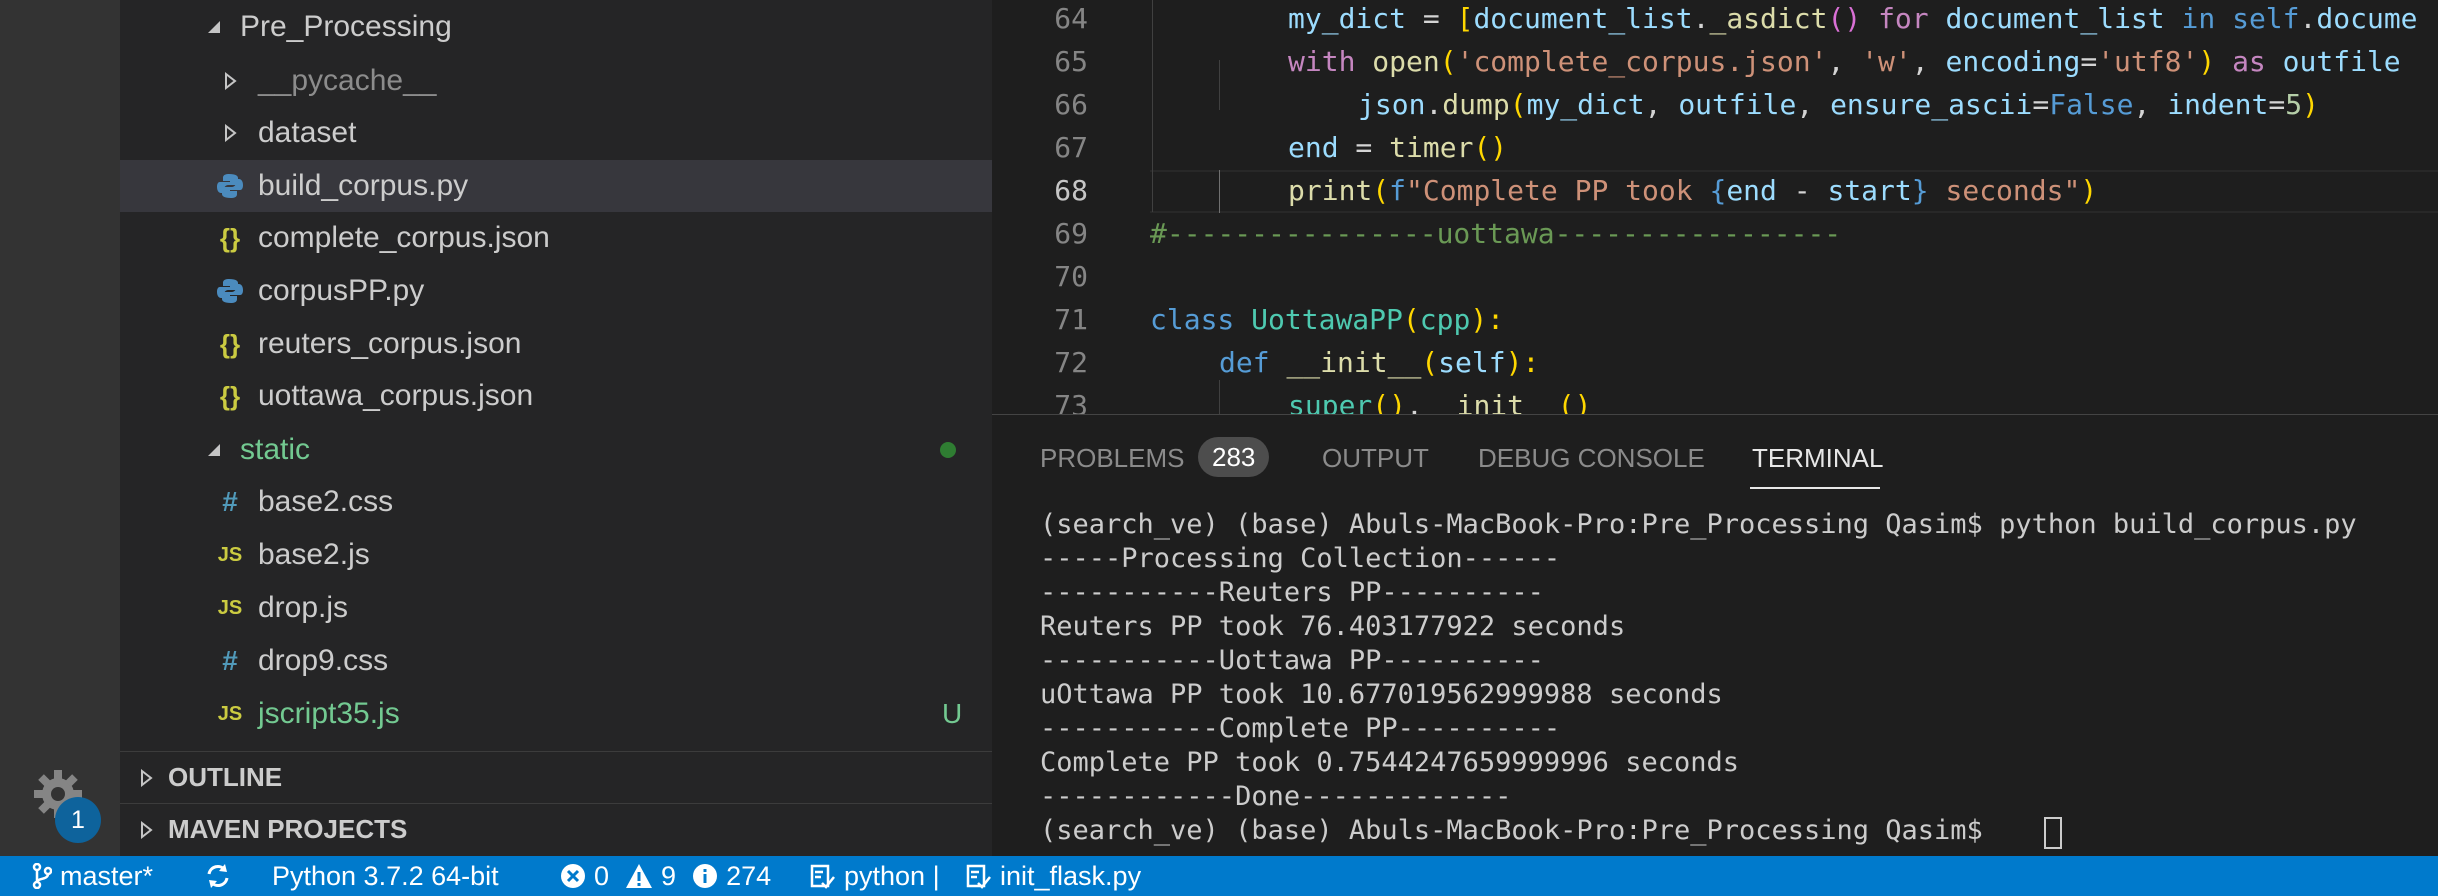  What do you see at coordinates (1112, 458) in the screenshot?
I see `tab-problems: PROBLEMS` at bounding box center [1112, 458].